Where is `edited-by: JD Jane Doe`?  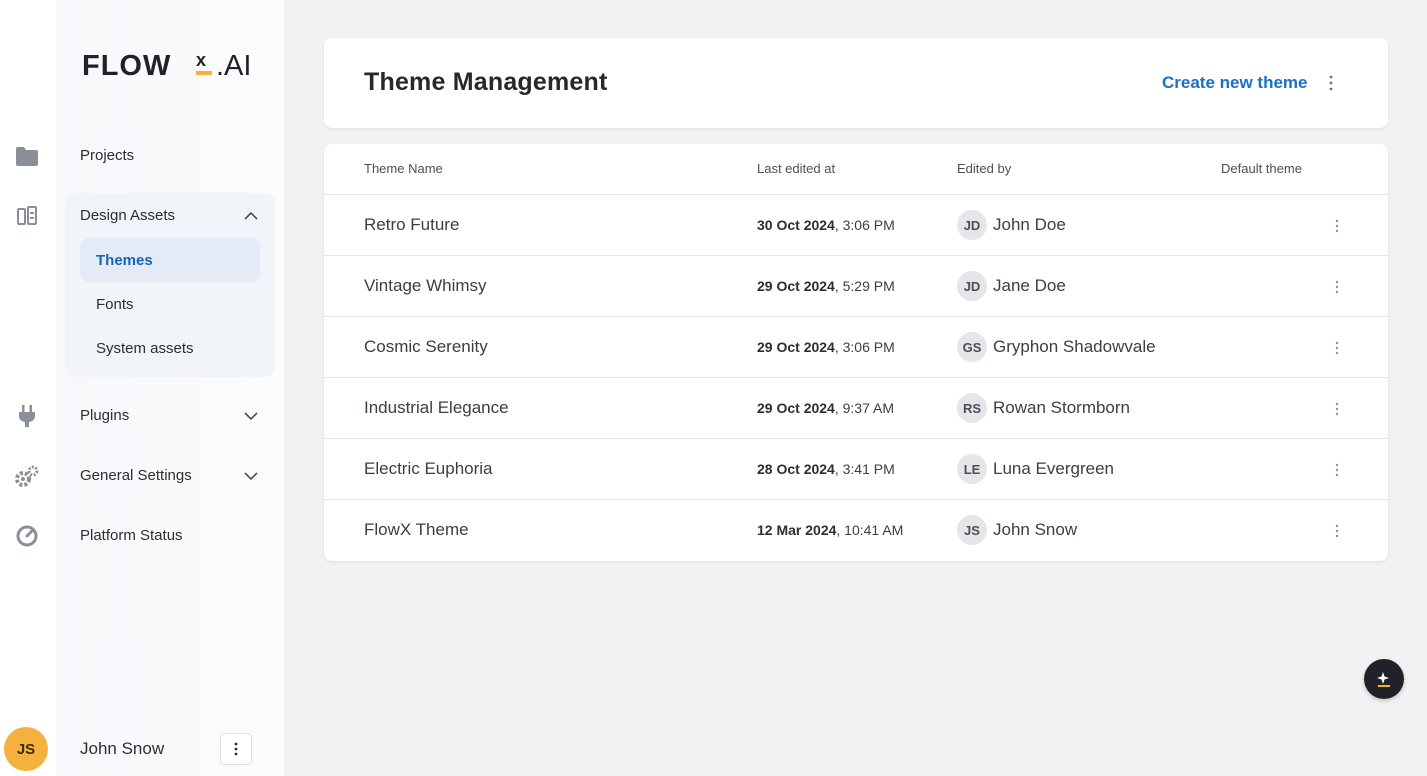 edited-by: JD Jane Doe is located at coordinates (1011, 286).